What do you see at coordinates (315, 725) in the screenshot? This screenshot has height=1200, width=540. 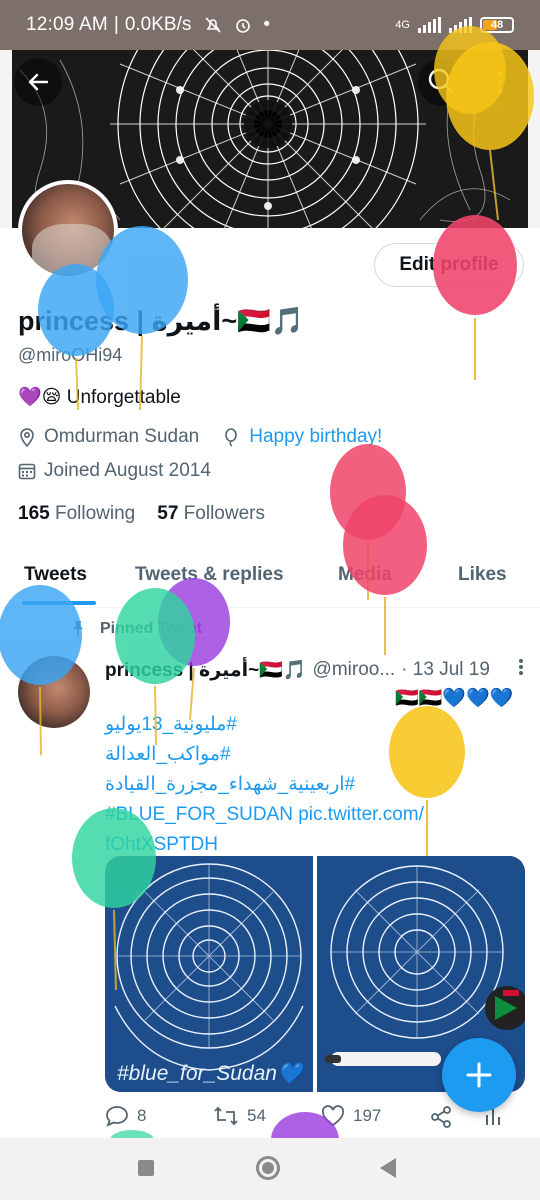 I see `hashtag-link: #مليونية_13يوليو` at bounding box center [315, 725].